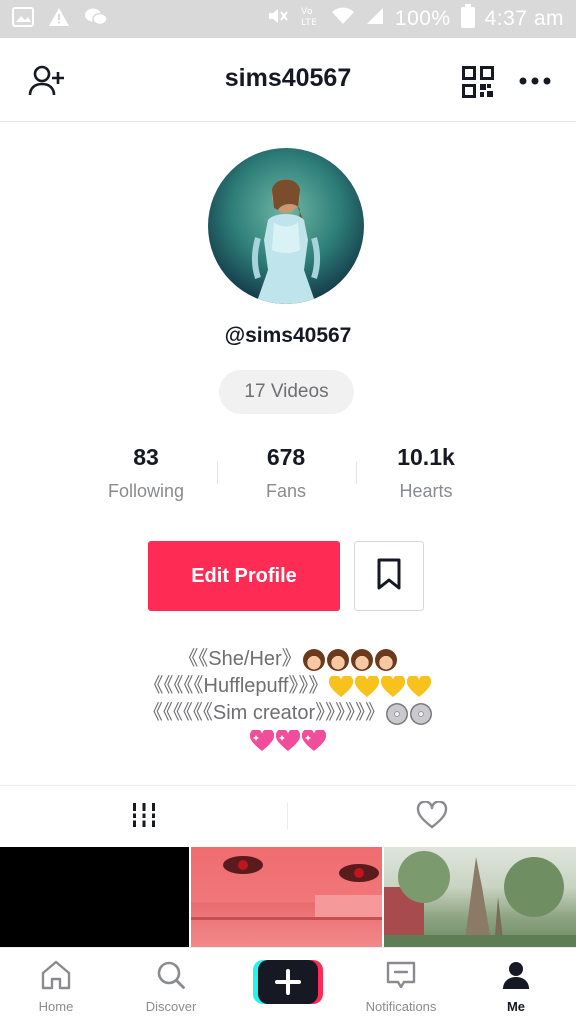 This screenshot has width=576, height=1024. What do you see at coordinates (307, 12) in the screenshot?
I see `svg-text: Vo` at bounding box center [307, 12].